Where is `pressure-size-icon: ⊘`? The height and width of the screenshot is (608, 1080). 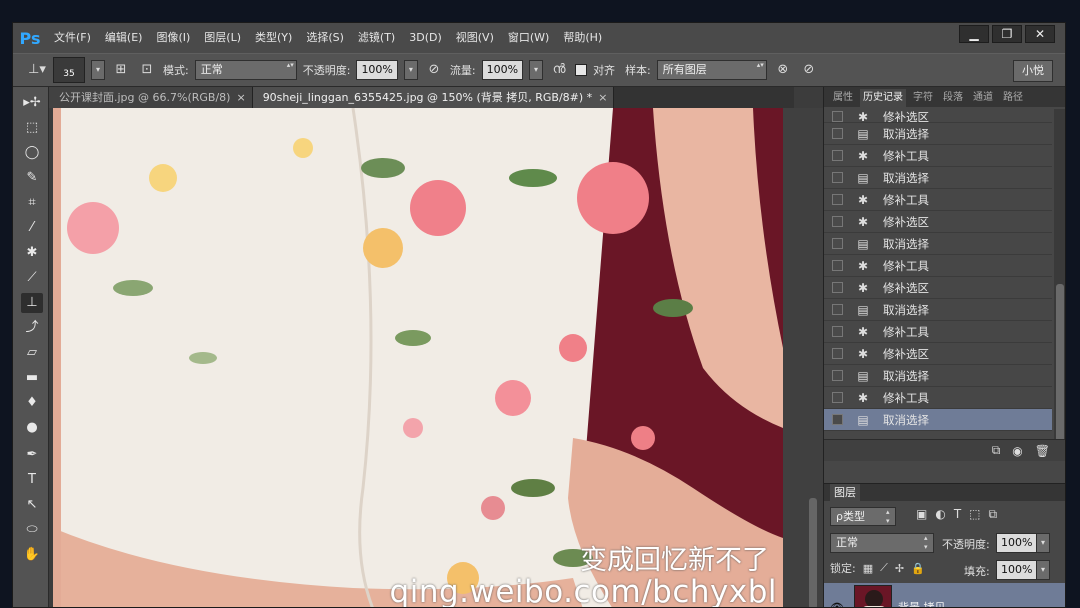
pressure-size-icon: ⊘ is located at coordinates (809, 70).